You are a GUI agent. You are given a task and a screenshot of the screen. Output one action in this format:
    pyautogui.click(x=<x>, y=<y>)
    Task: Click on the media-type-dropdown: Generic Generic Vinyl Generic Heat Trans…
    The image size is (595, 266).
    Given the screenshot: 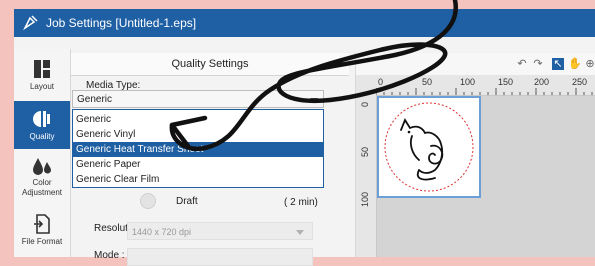 What is the action you would take?
    pyautogui.click(x=198, y=148)
    